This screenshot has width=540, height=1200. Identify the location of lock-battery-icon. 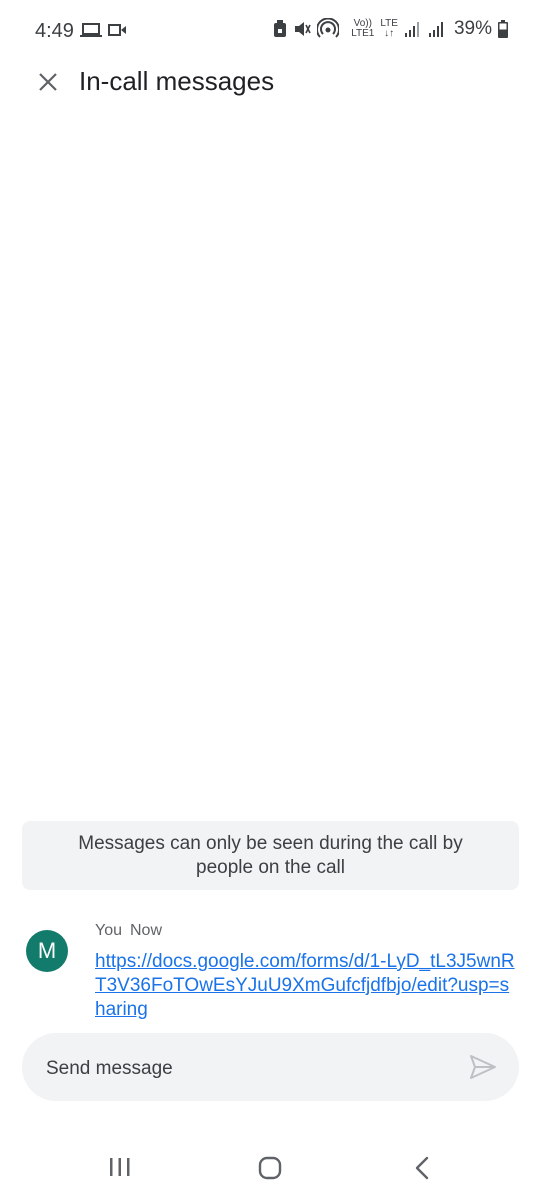
(280, 28).